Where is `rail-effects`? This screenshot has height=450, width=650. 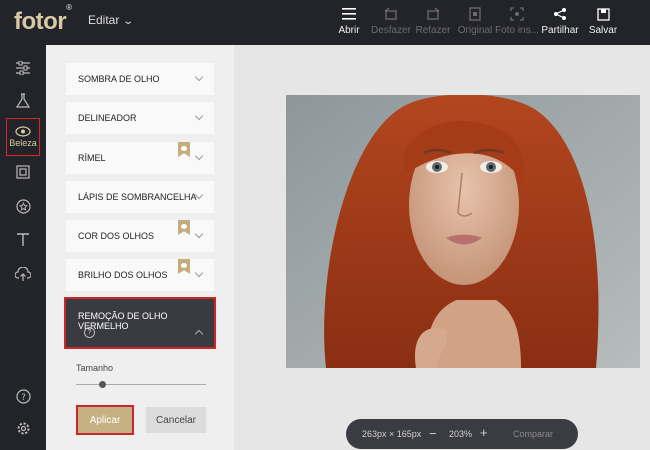 rail-effects is located at coordinates (23, 100).